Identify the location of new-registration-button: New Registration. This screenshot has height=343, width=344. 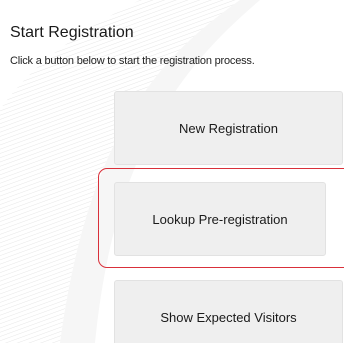
(228, 128).